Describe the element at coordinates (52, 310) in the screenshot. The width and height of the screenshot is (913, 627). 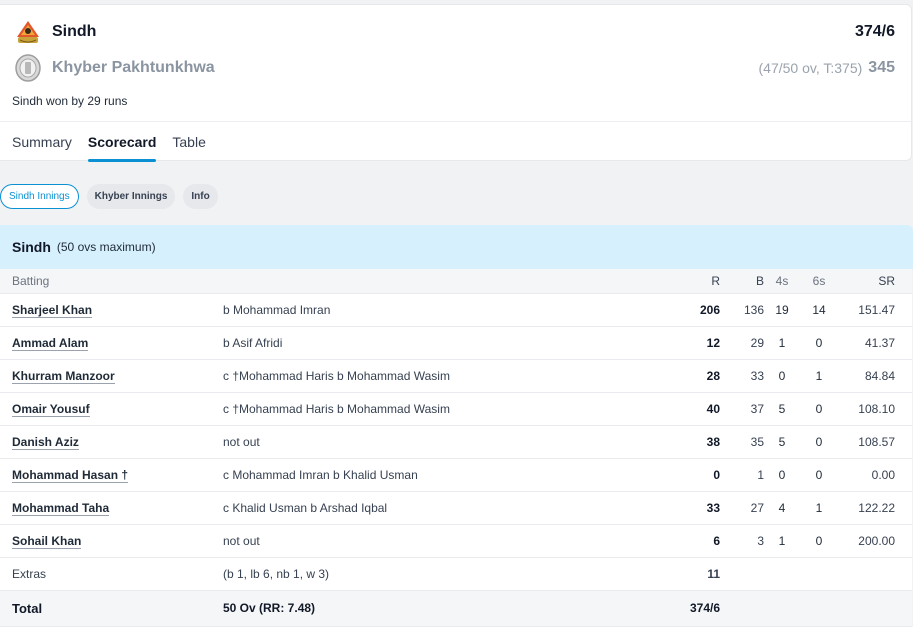
I see `player-link: Sharjeel Khan` at that location.